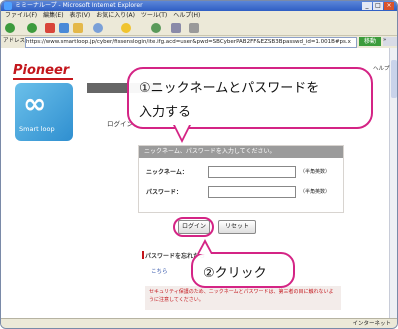  I want to click on nickname-row: ニックネーム： （半角英数）, so click(241, 172).